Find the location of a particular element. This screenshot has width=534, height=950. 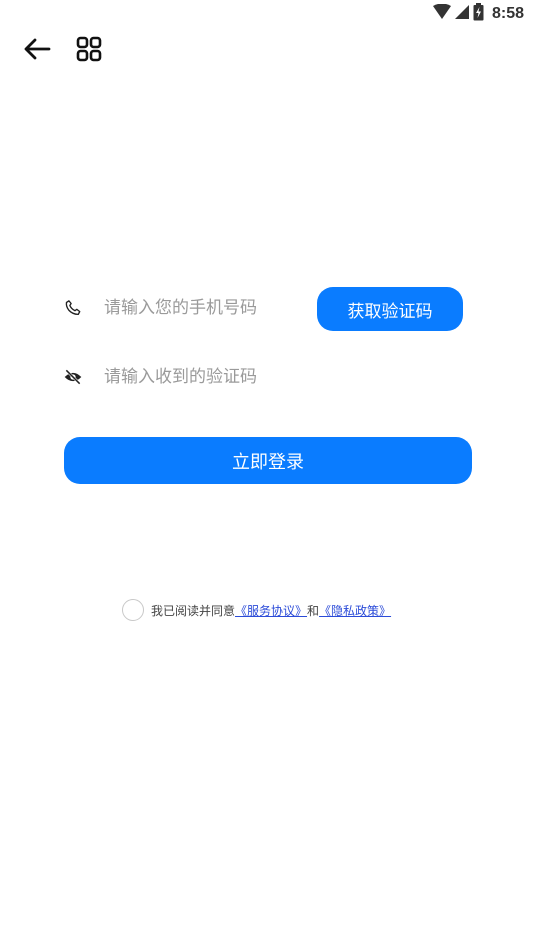

get-code-button: 获取验证码 is located at coordinates (390, 309).